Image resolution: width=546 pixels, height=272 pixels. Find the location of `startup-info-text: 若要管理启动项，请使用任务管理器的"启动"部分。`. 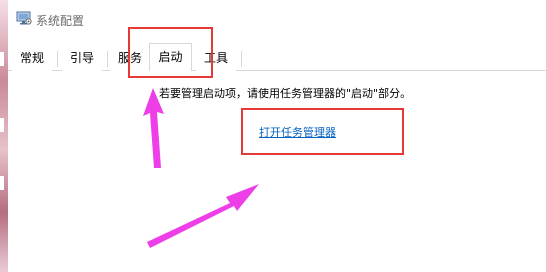

startup-info-text: 若要管理启动项，请使用任务管理器的"启动"部分。 is located at coordinates (285, 93).